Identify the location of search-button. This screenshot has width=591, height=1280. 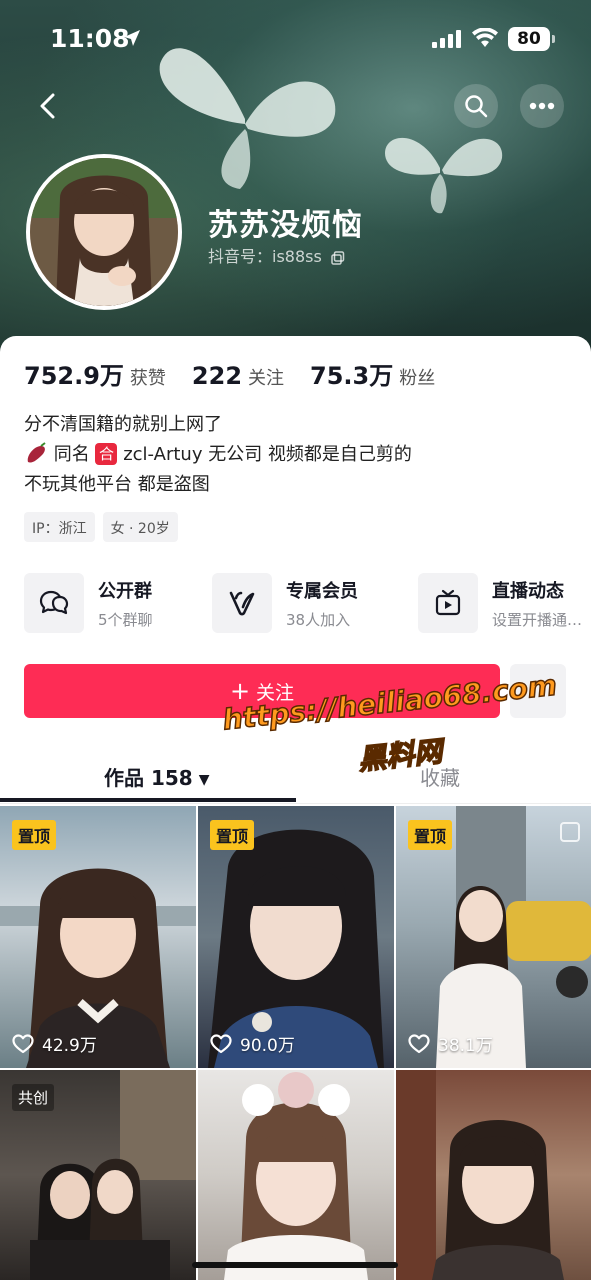
(476, 106).